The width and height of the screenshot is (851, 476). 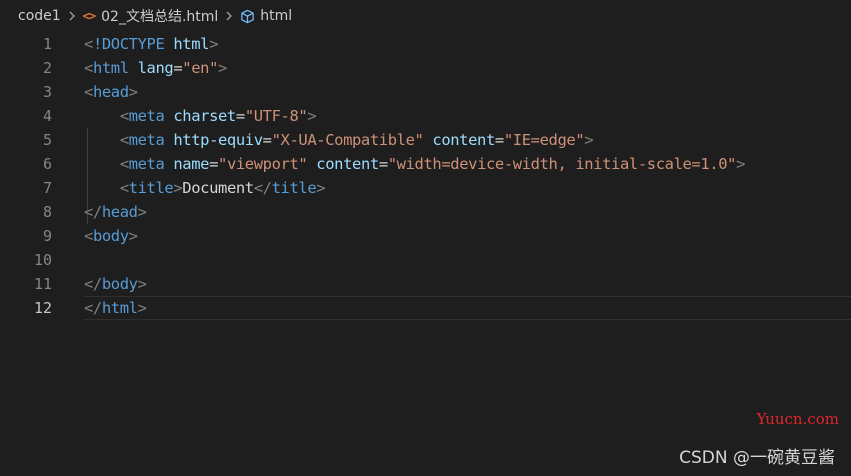 What do you see at coordinates (562, 164) in the screenshot?
I see `code-token-str: "width=device-width, initial-scale=1.0"` at bounding box center [562, 164].